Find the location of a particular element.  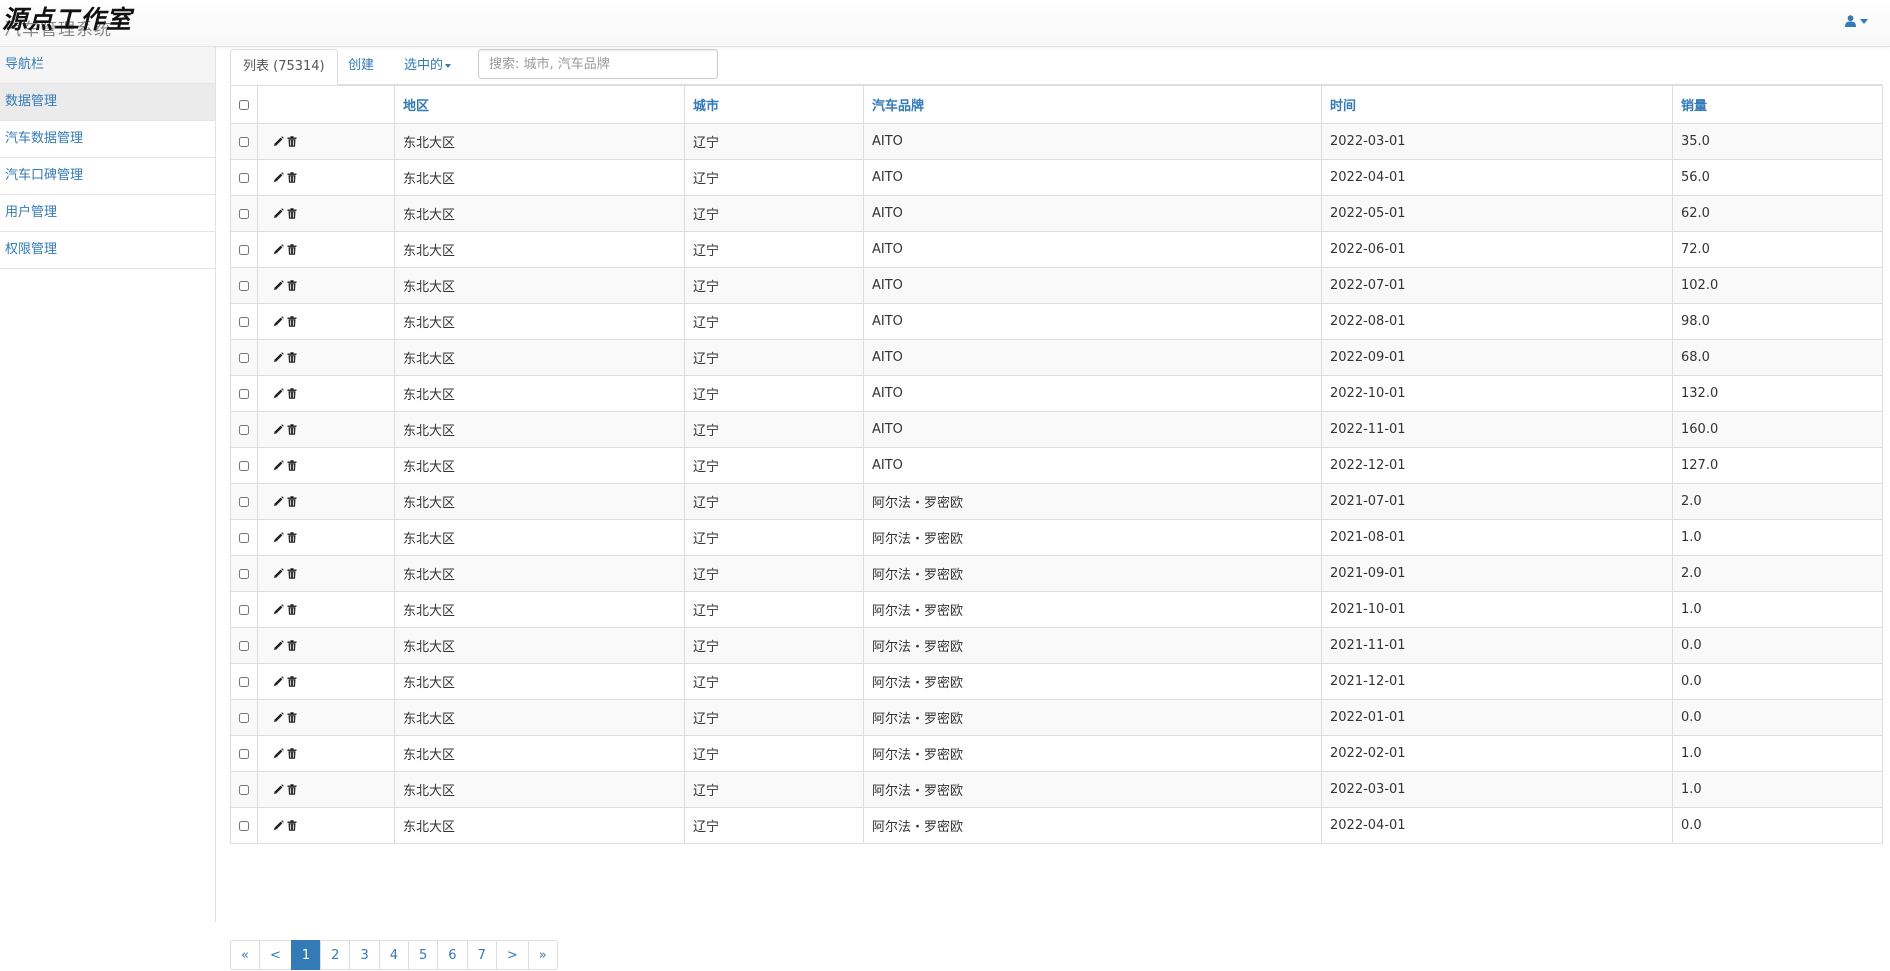

page-button-3: 3 is located at coordinates (364, 955).